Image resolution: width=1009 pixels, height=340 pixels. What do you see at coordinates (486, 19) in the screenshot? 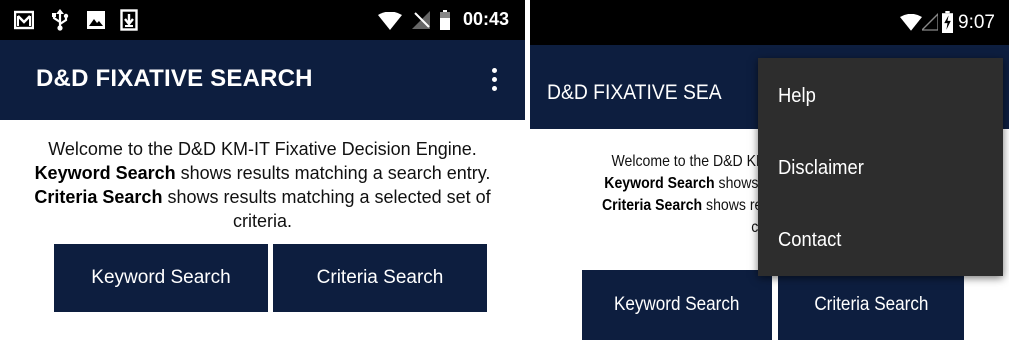
I see `status-time: 00:43` at bounding box center [486, 19].